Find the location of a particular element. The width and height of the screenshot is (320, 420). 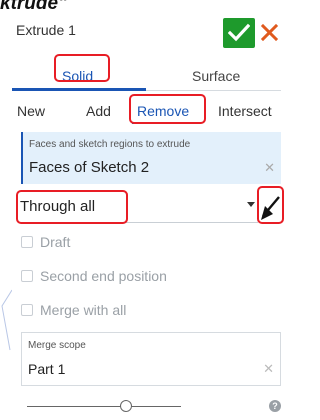

tab-solid: Solid is located at coordinates (77, 76).